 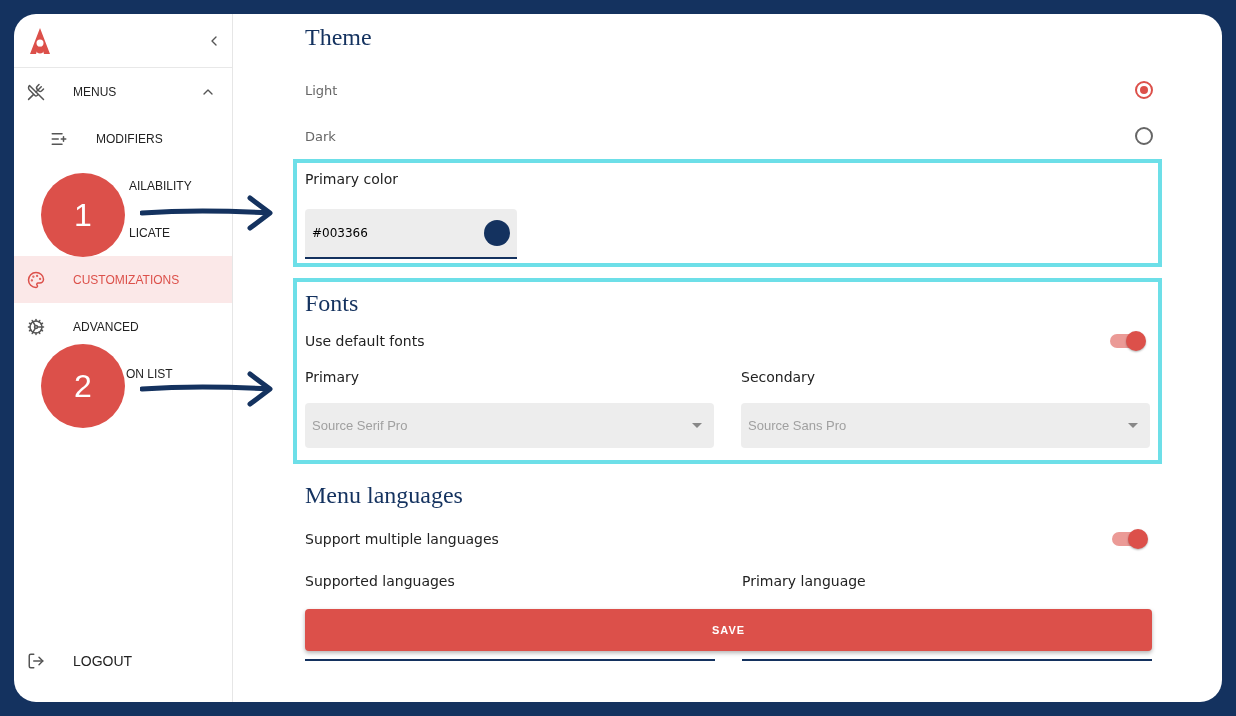 What do you see at coordinates (402, 539) in the screenshot?
I see `toggle-label: Support multiple languages` at bounding box center [402, 539].